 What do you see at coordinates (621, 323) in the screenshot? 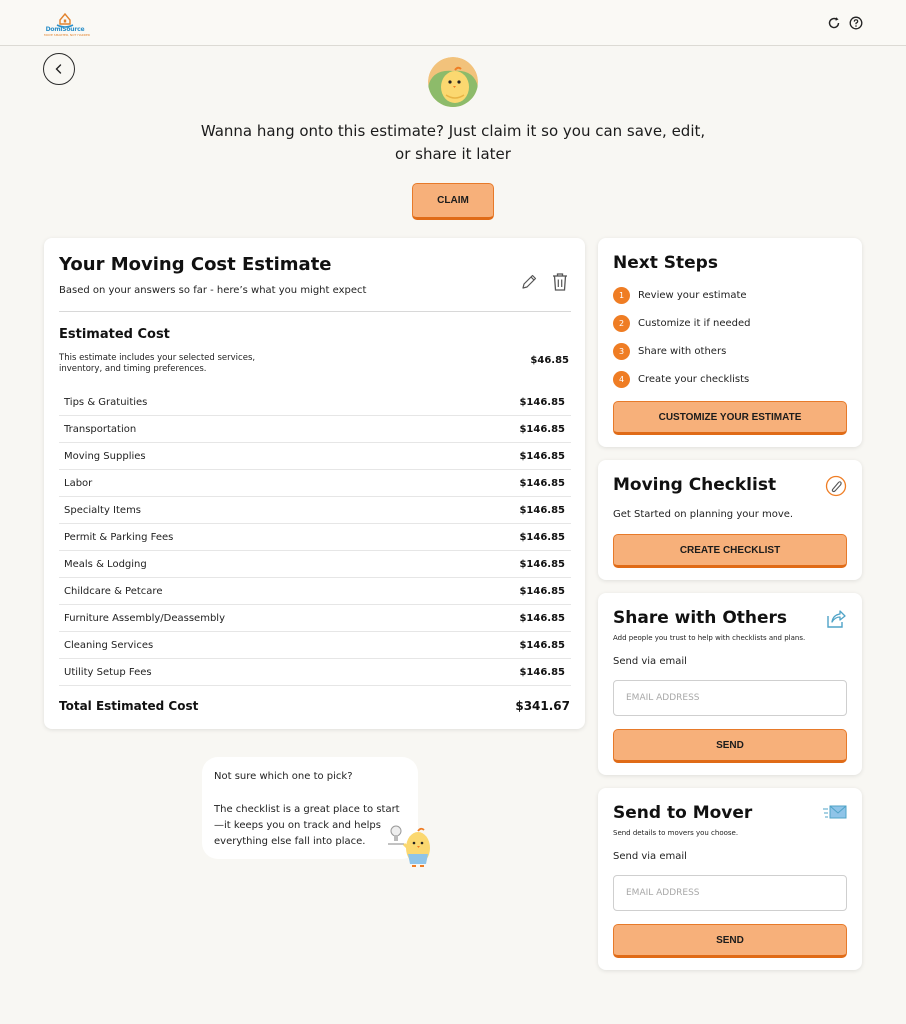
I see `step-number: 2` at bounding box center [621, 323].